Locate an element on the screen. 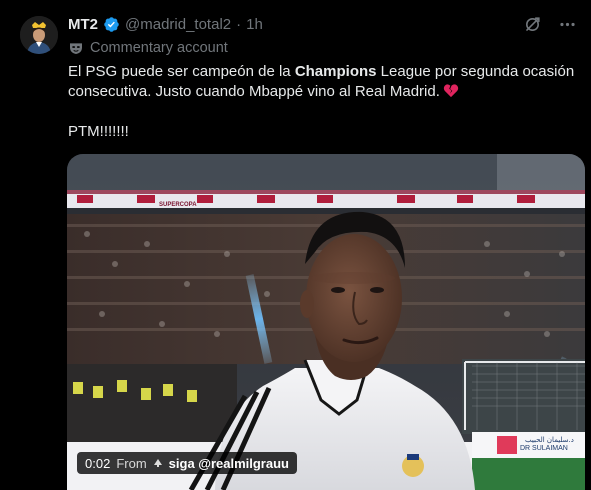 The image size is (591, 490). sponsor-arabic-text: د.سليمان الحبيب is located at coordinates (549, 440).